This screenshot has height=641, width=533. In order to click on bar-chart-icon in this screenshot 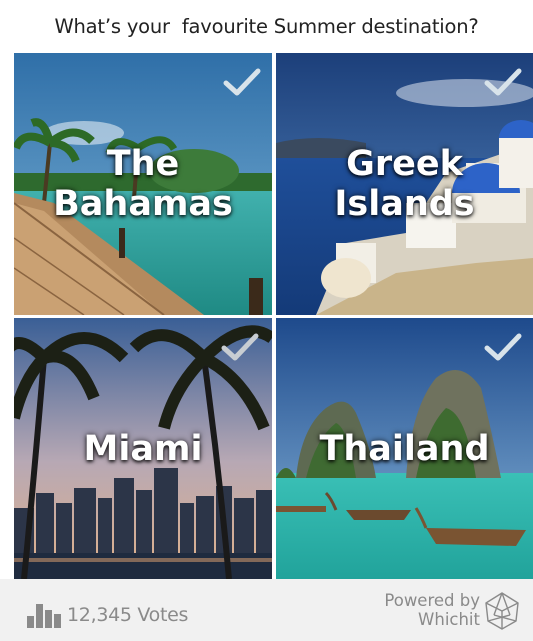, I will do `click(44, 616)`.